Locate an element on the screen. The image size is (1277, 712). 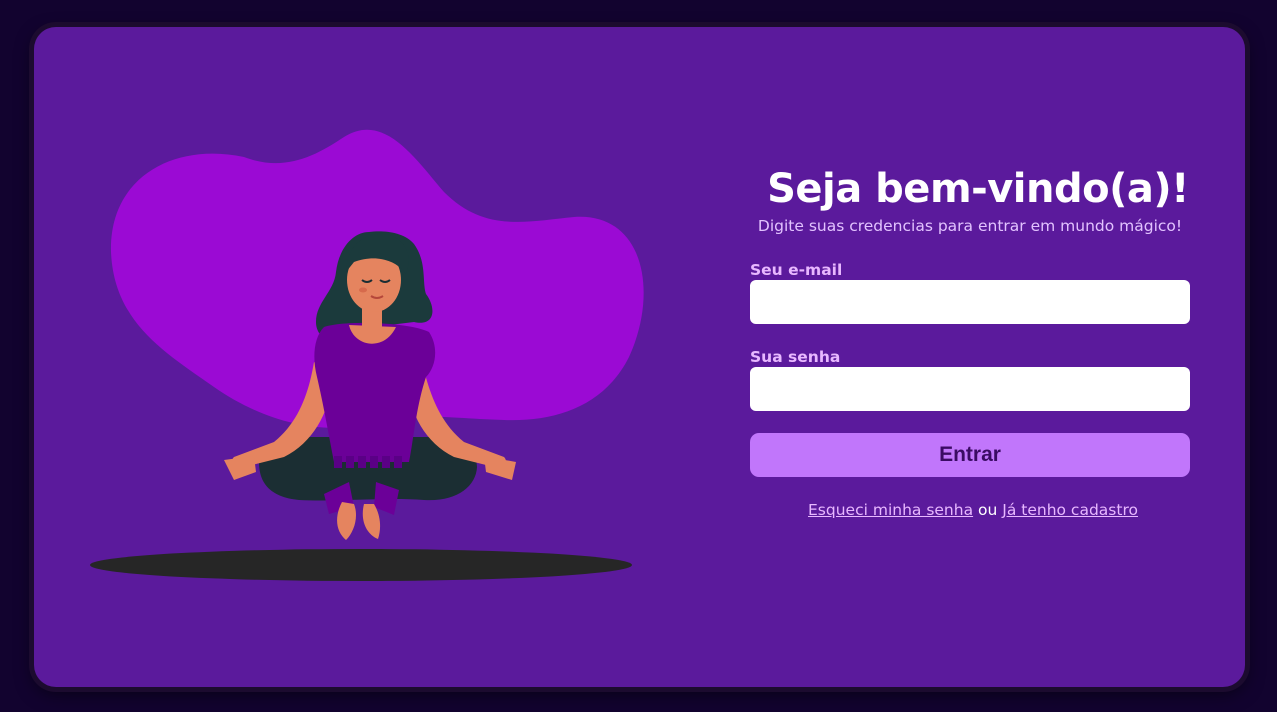
links-separator: ou is located at coordinates (988, 510).